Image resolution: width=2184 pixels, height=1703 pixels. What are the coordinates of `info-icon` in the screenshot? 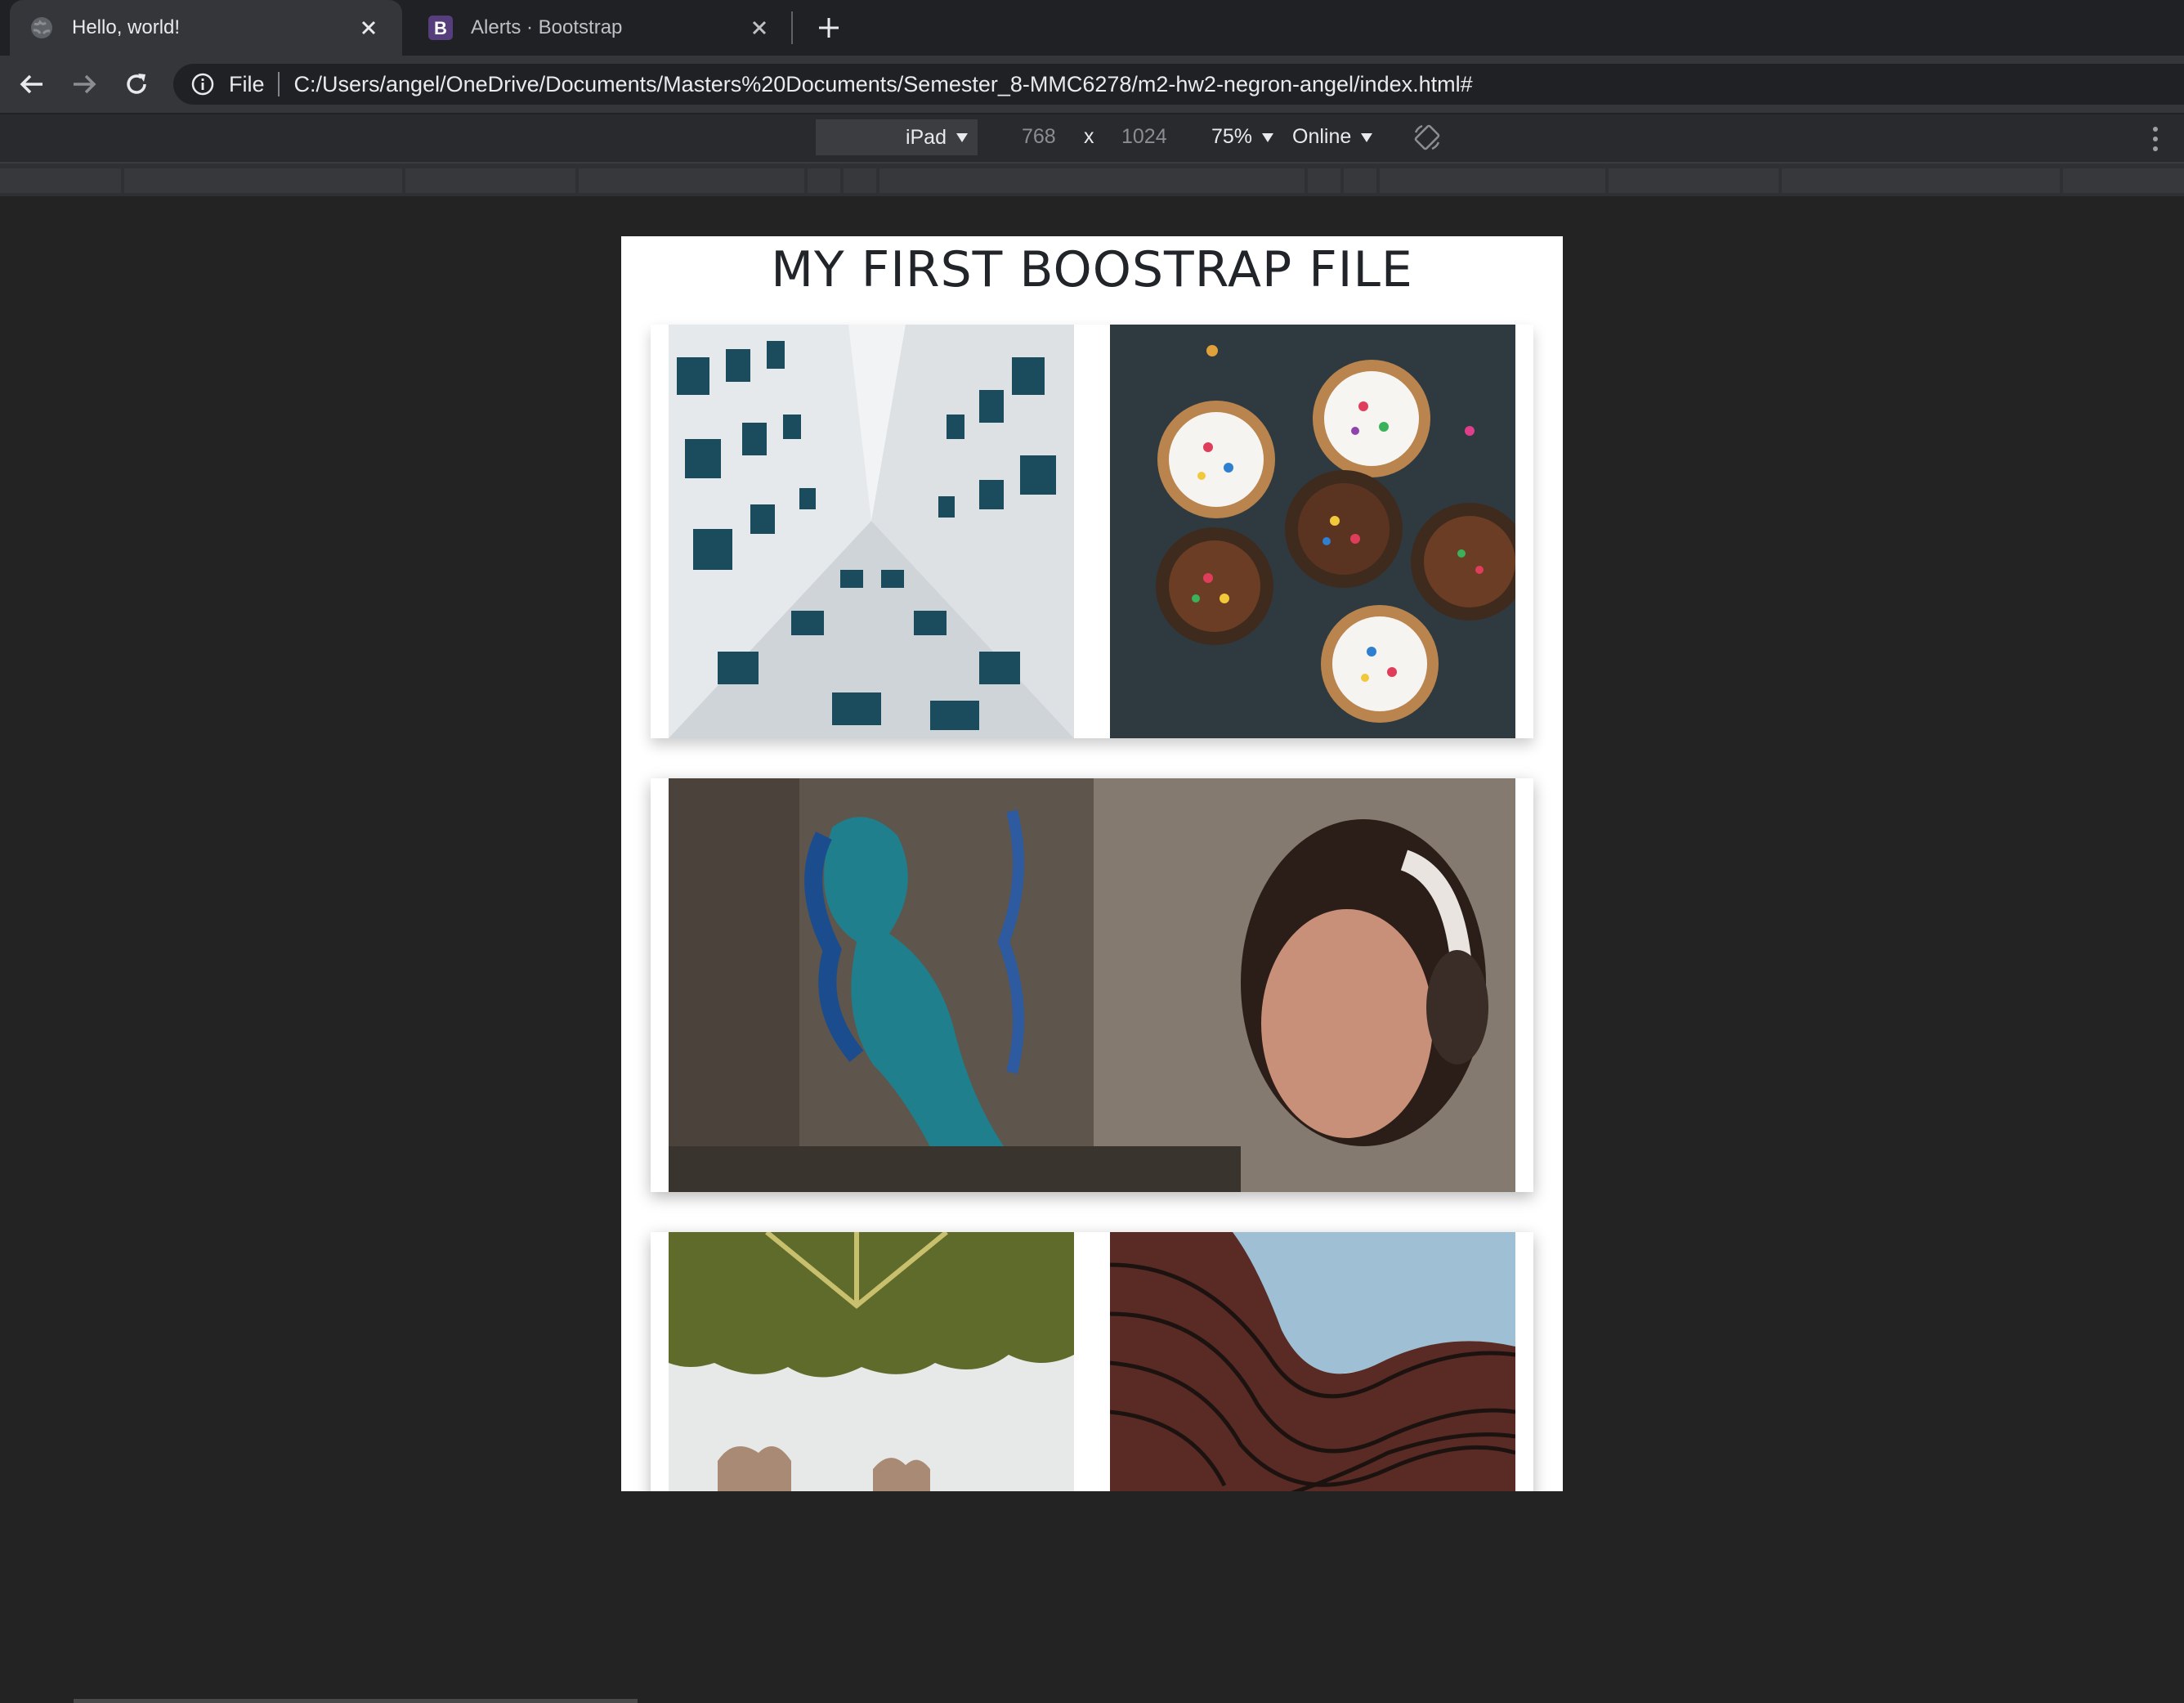 It's located at (202, 84).